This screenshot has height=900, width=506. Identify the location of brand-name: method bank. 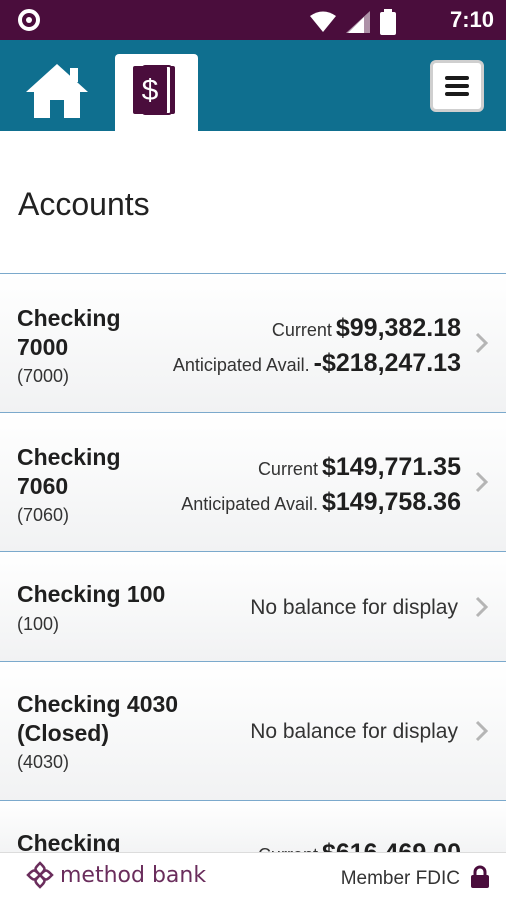
(133, 875).